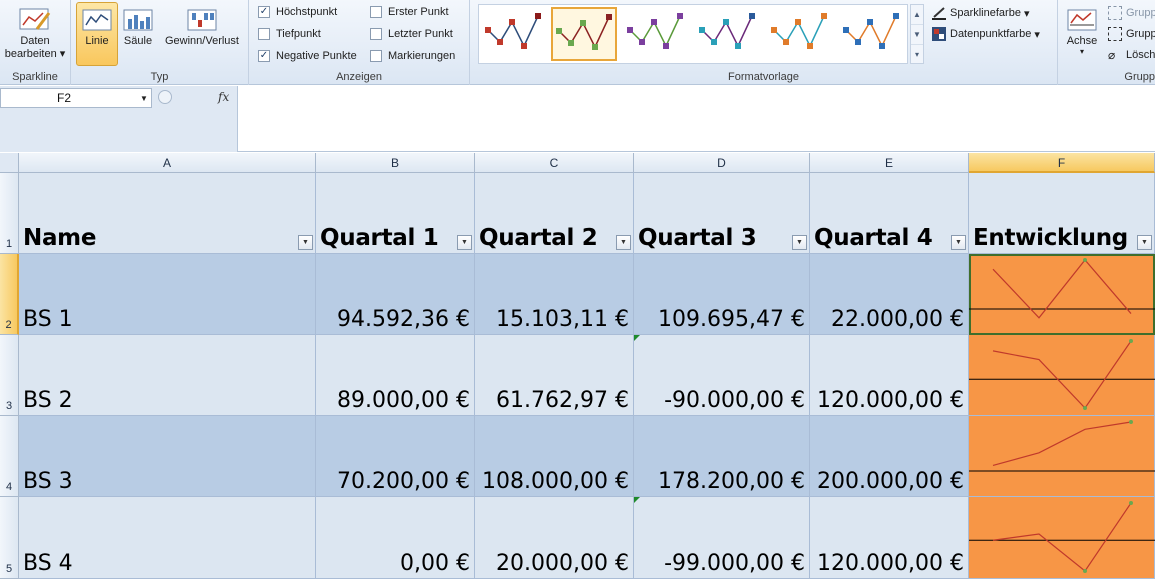  What do you see at coordinates (167, 538) in the screenshot?
I see `table-cell-name: BS 4` at bounding box center [167, 538].